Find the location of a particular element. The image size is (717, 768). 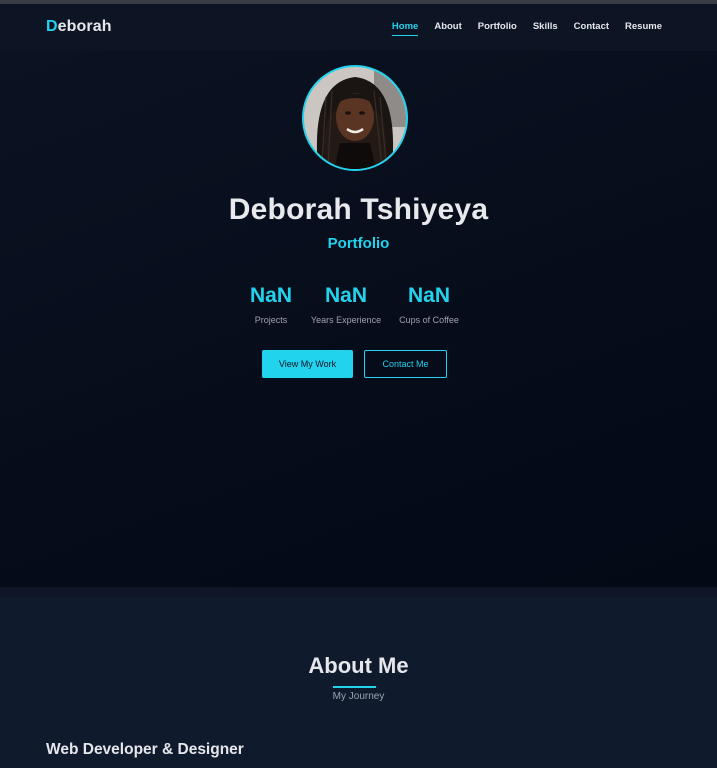

nav-home: Home is located at coordinates (405, 28).